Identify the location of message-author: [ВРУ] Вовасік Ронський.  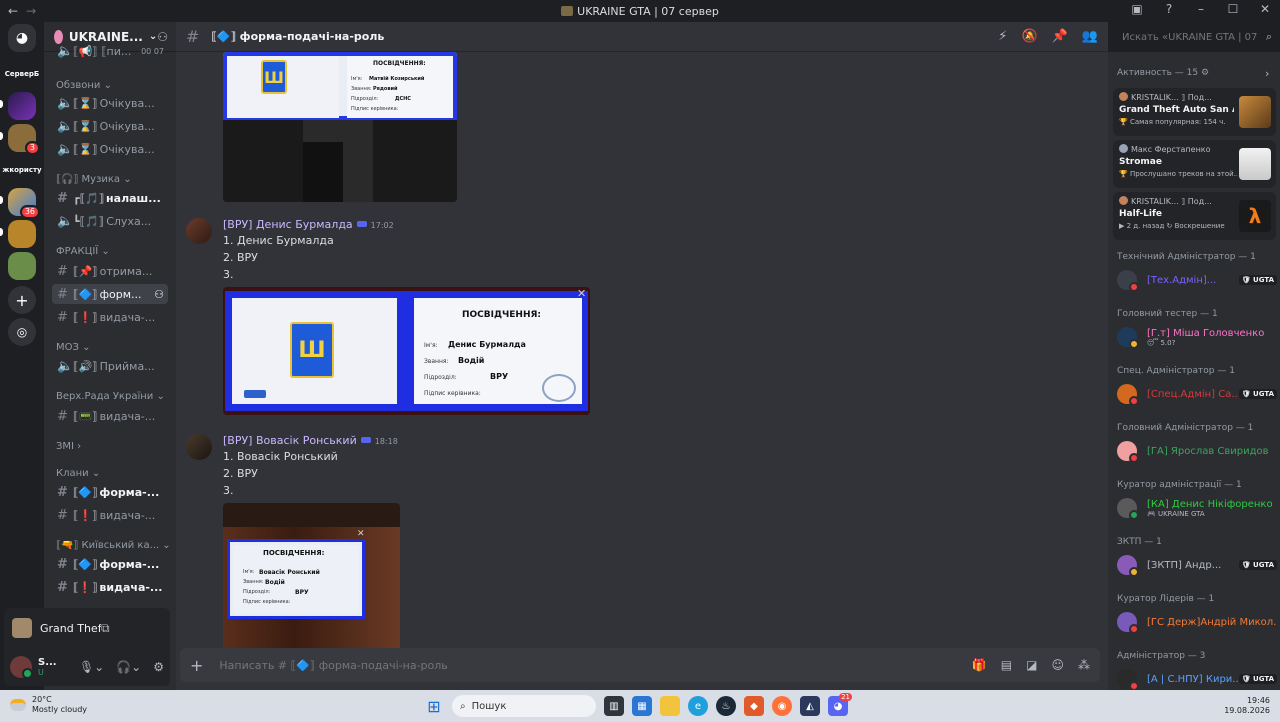
(290, 440).